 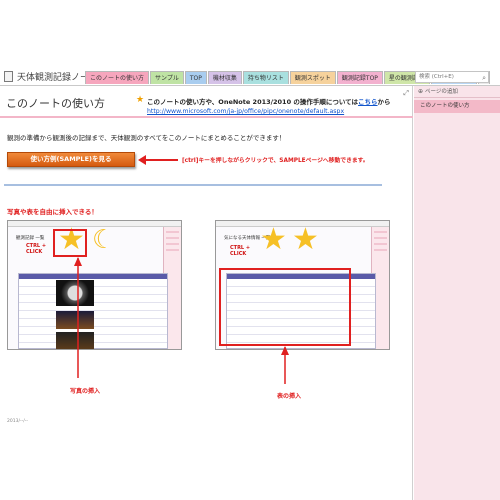 I want to click on search-placeholder: 検索 (Ctrl+E), so click(x=436, y=77).